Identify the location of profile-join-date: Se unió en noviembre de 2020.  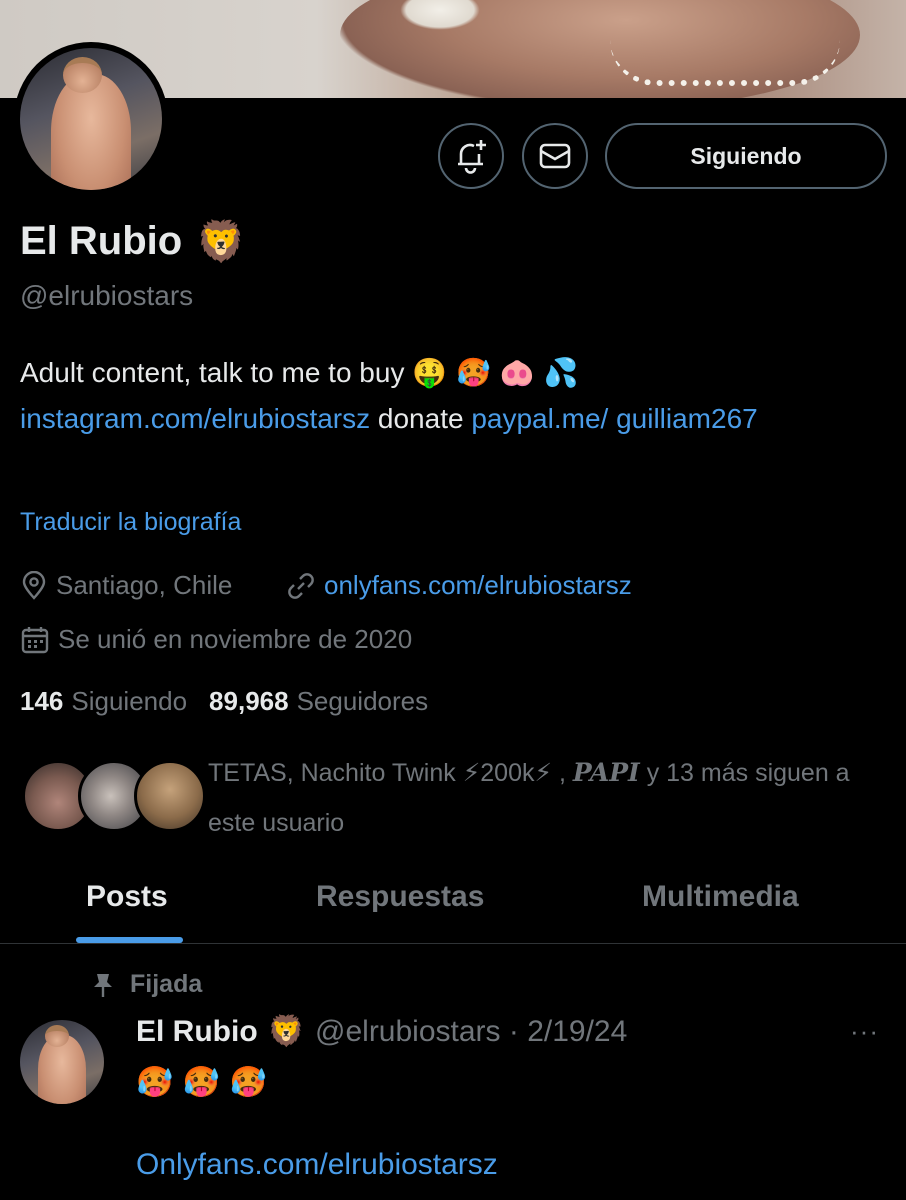
(216, 639).